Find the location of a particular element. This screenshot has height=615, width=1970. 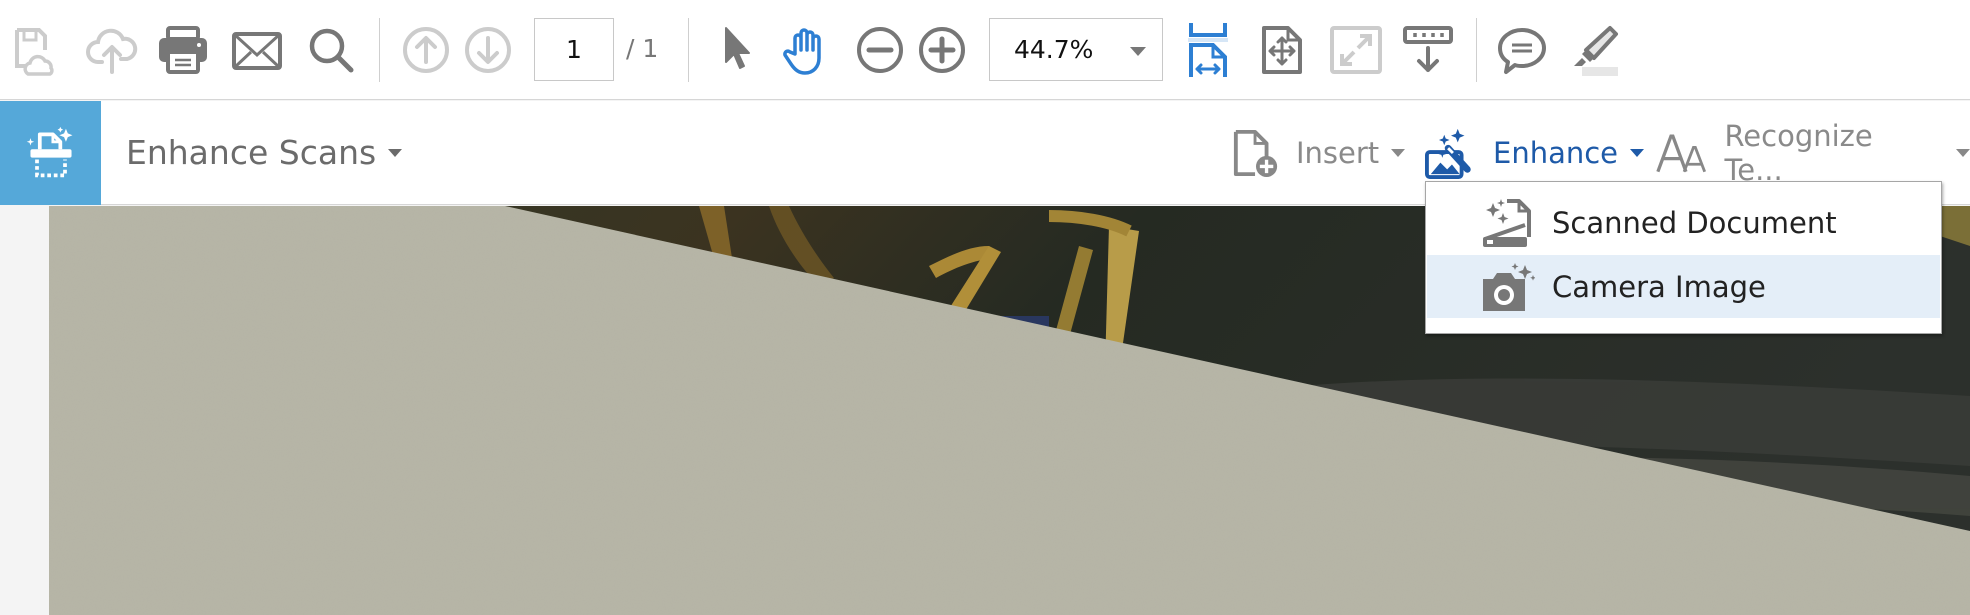

enhance-menu: Scanned Document Camera Image is located at coordinates (1683, 257).